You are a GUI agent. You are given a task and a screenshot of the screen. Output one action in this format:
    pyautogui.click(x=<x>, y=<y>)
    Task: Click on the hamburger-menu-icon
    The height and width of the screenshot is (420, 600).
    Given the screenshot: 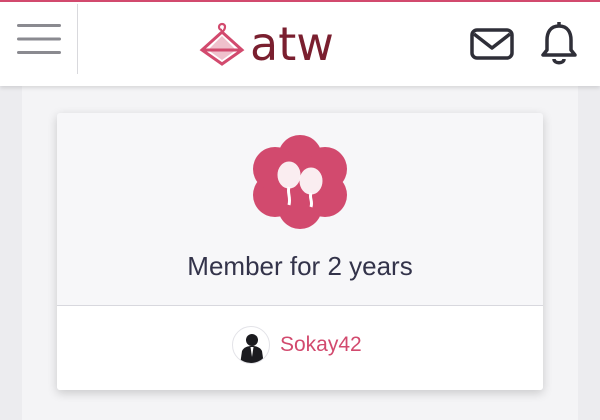 What is the action you would take?
    pyautogui.click(x=38, y=39)
    